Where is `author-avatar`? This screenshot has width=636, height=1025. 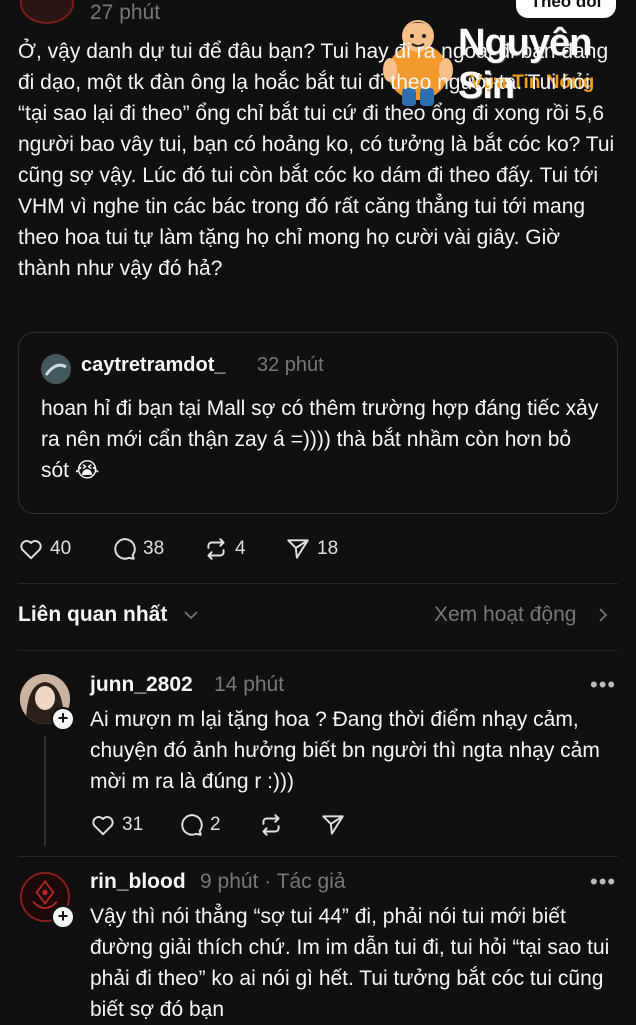 author-avatar is located at coordinates (47, 12).